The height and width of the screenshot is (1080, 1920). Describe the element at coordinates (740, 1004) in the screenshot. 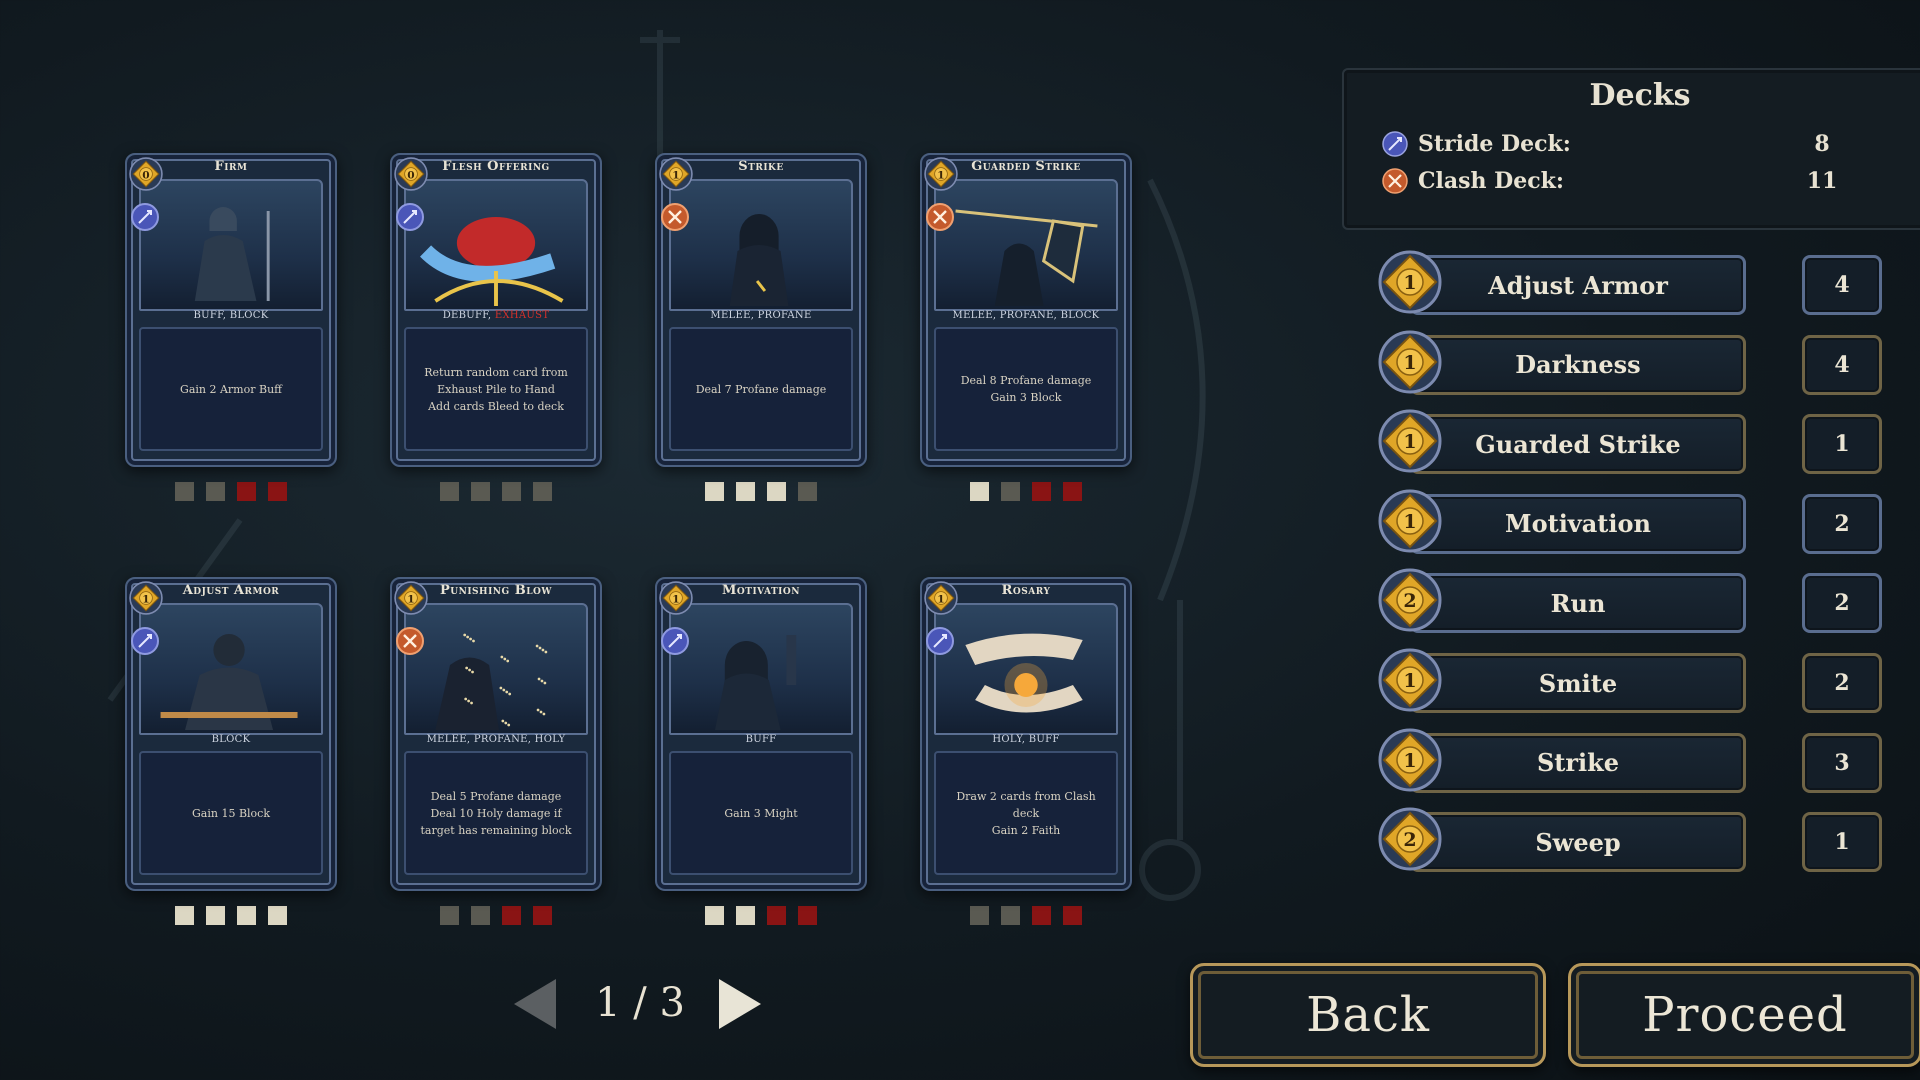

I see `next-page-arrow-icon` at that location.